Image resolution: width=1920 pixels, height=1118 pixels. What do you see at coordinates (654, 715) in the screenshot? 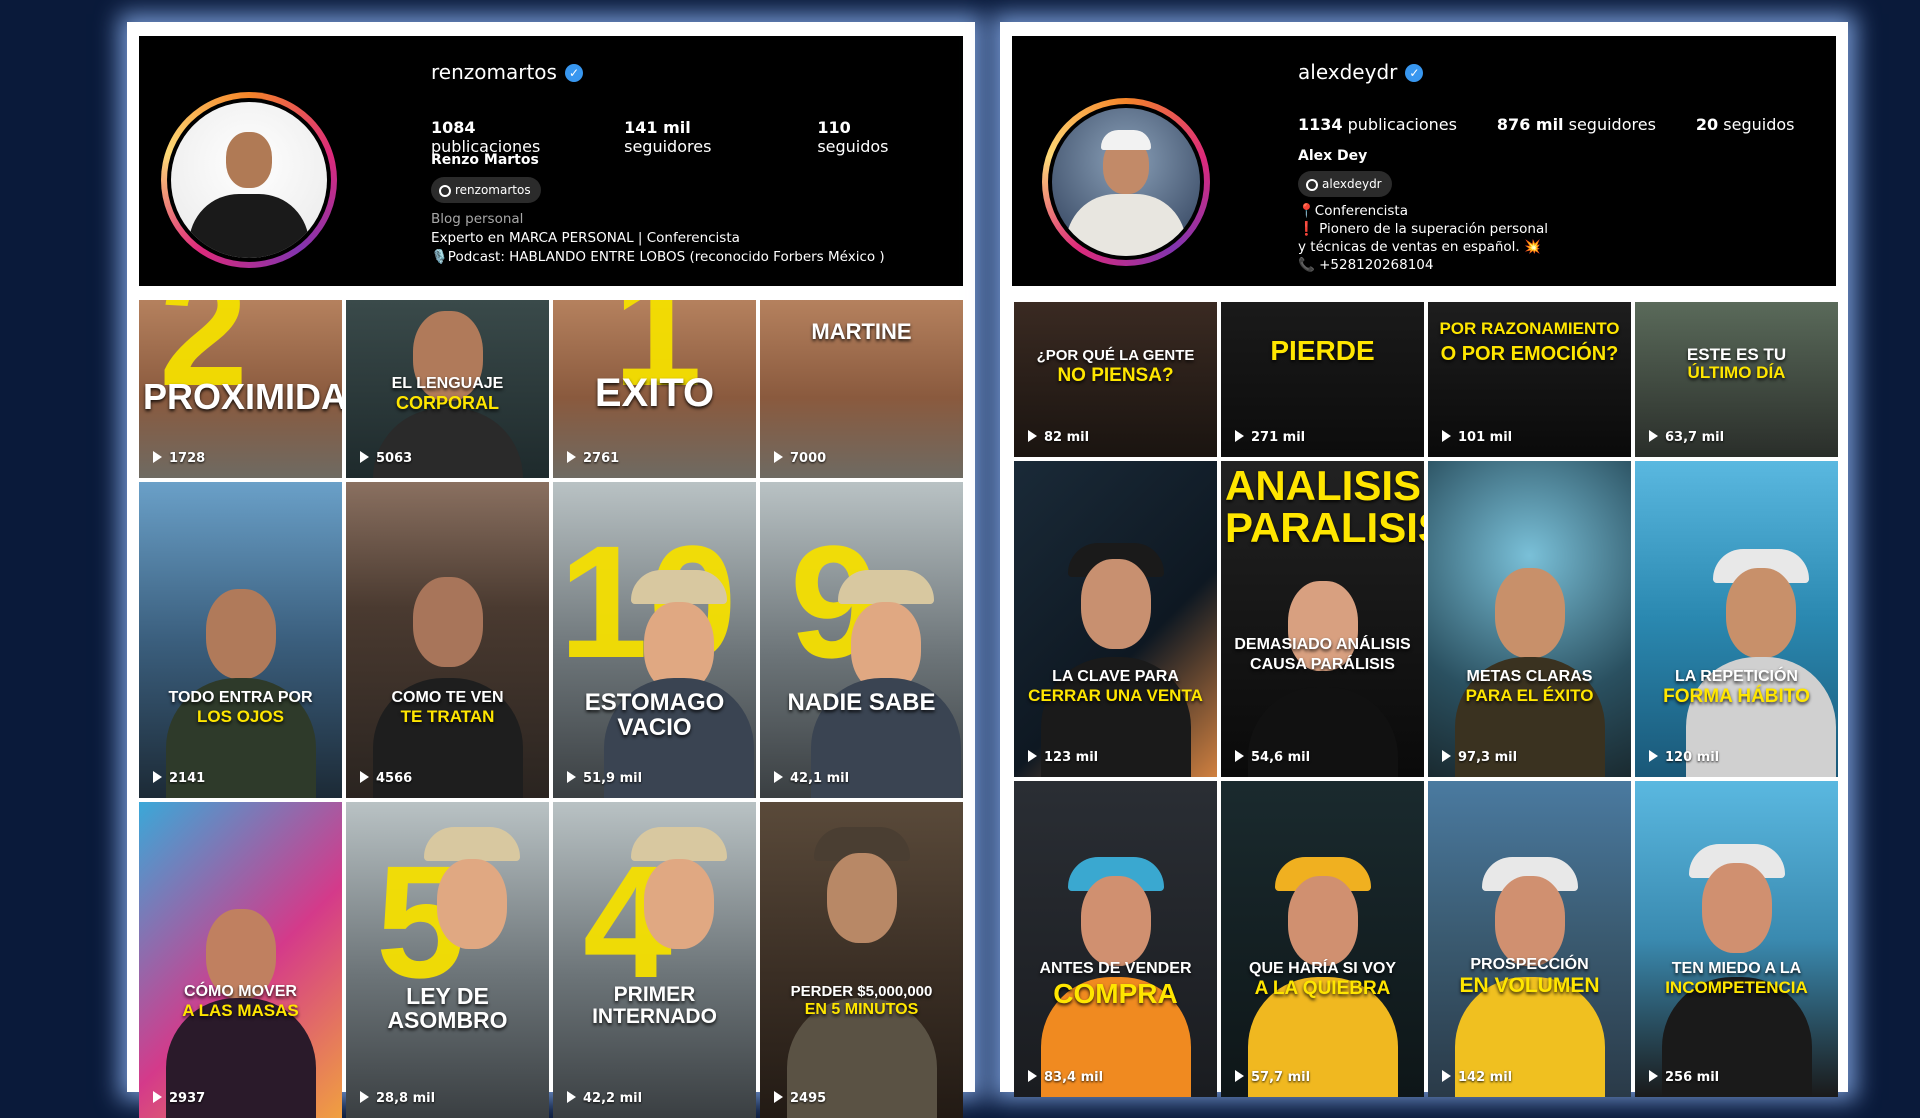
I see `tile-caption: ESTOMAGO VACIO` at bounding box center [654, 715].